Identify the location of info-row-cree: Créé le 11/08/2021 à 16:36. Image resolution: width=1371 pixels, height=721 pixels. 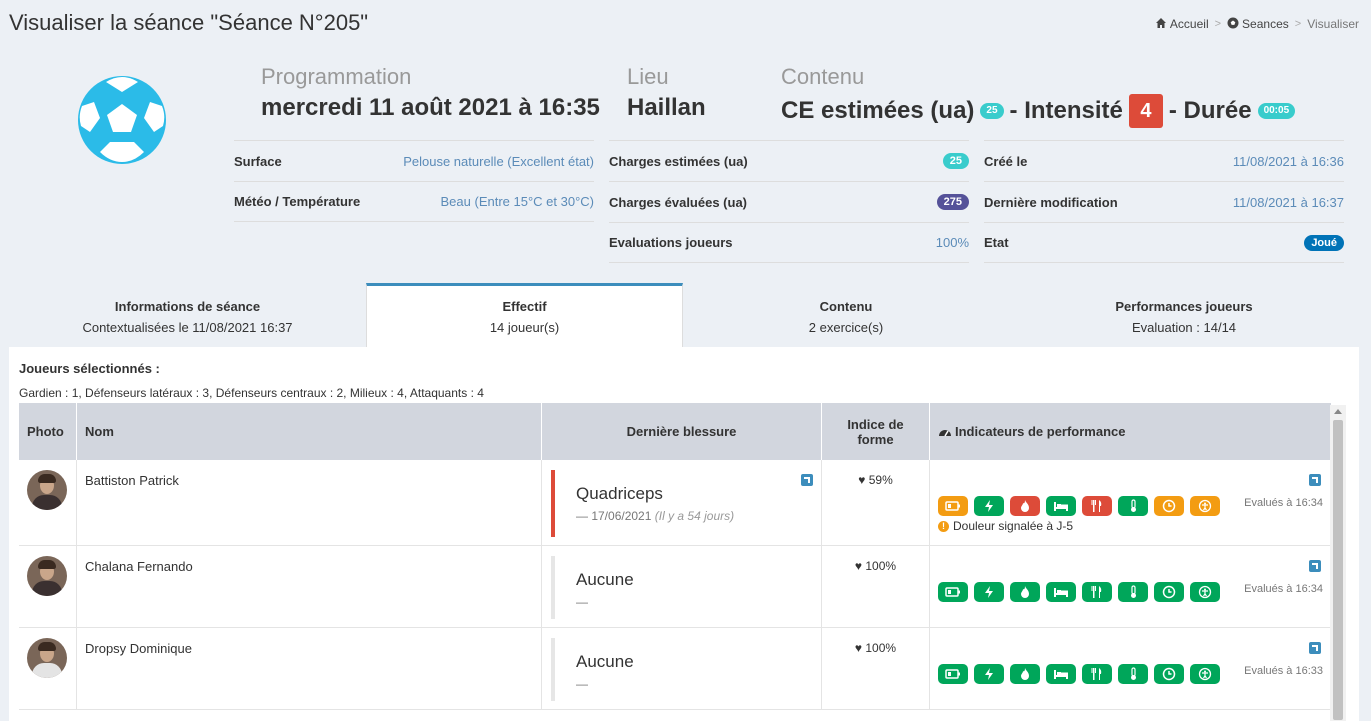
(1164, 160).